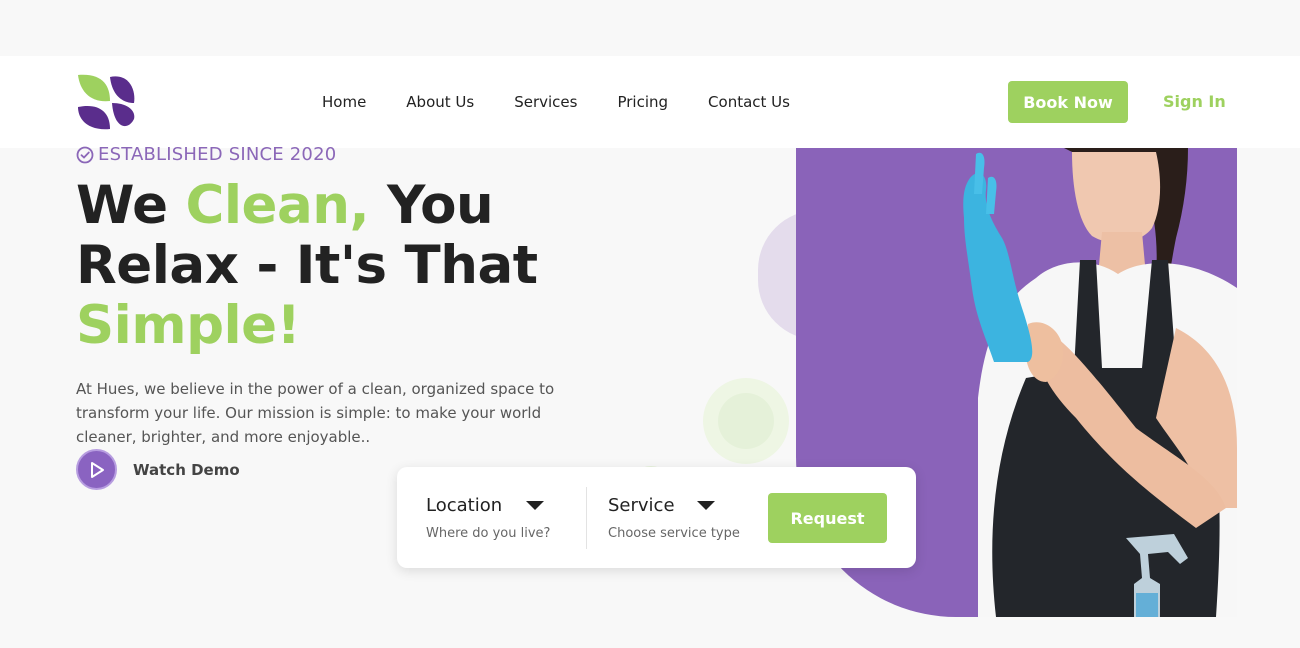 The width and height of the screenshot is (1300, 648). Describe the element at coordinates (277, 205) in the screenshot. I see `headline-highlight1: Clean,` at that location.